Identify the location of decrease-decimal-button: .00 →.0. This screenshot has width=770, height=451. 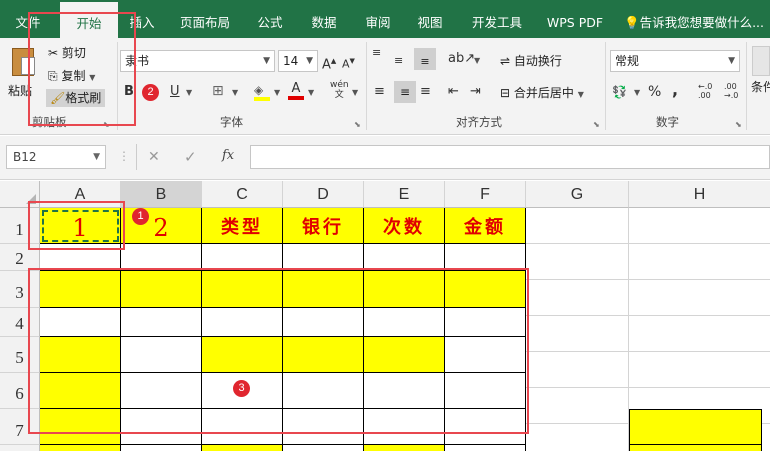
(731, 91).